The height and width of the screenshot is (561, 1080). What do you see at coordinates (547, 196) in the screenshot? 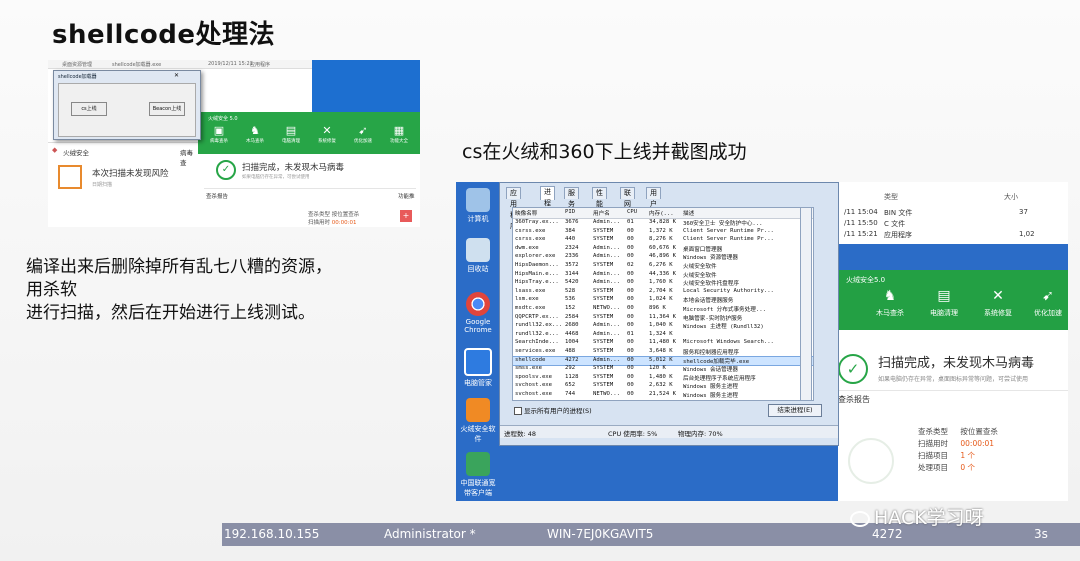
I see `tab-processes: 进程` at bounding box center [547, 196].